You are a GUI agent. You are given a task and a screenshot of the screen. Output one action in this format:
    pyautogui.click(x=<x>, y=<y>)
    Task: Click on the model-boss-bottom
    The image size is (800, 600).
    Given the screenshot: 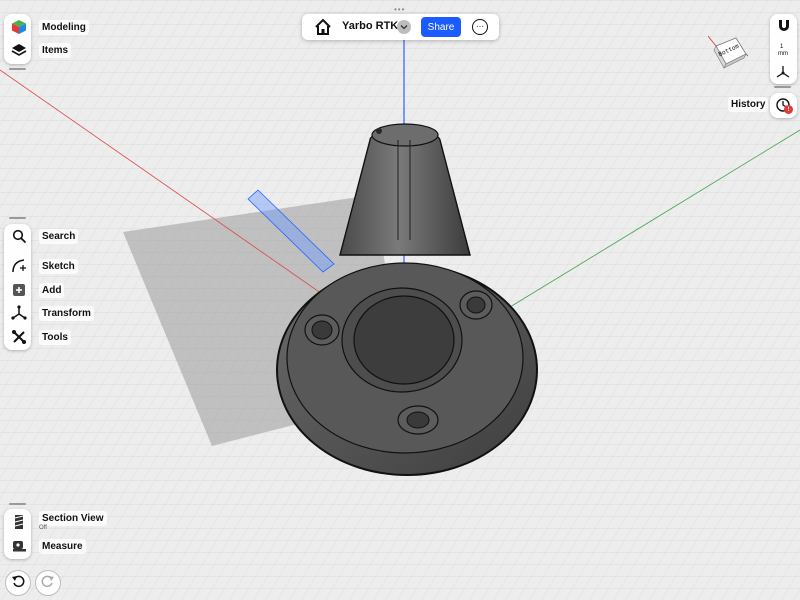 What is the action you would take?
    pyautogui.click(x=418, y=420)
    